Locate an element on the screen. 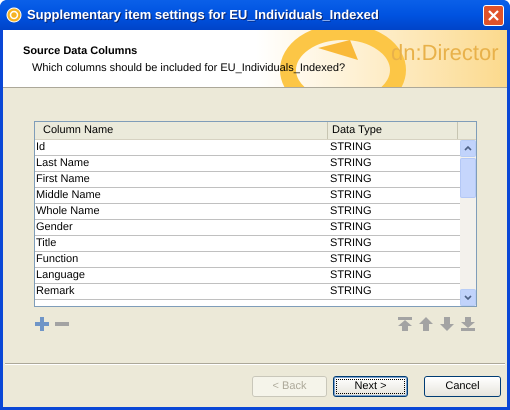 The width and height of the screenshot is (510, 410). dialog-button: Cancel is located at coordinates (462, 386).